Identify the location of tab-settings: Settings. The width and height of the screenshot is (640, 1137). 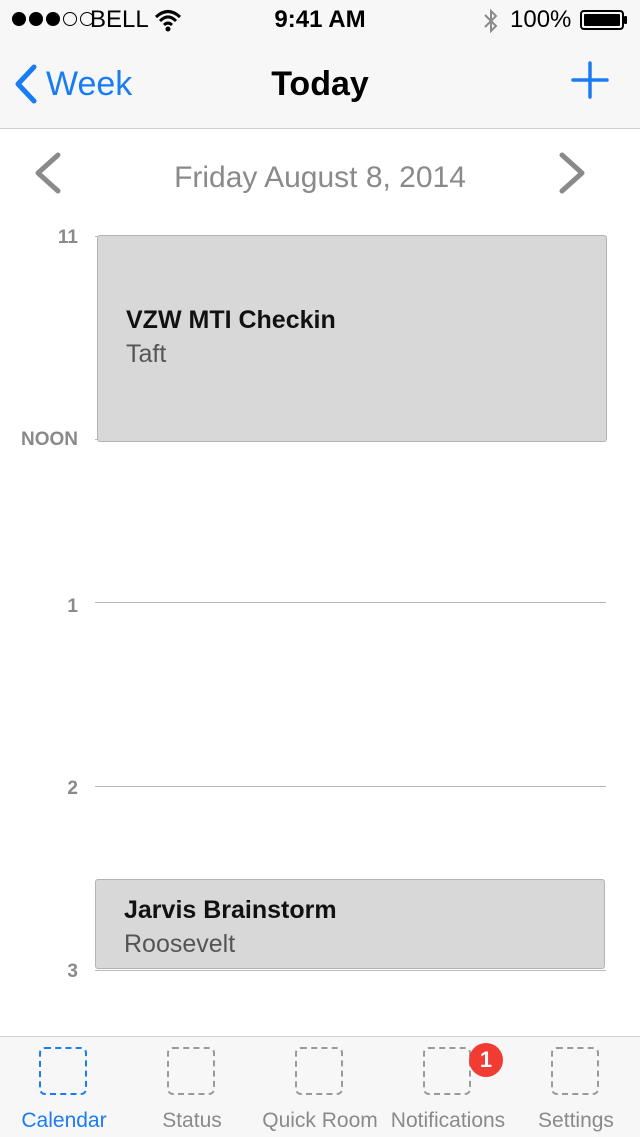
(576, 1087).